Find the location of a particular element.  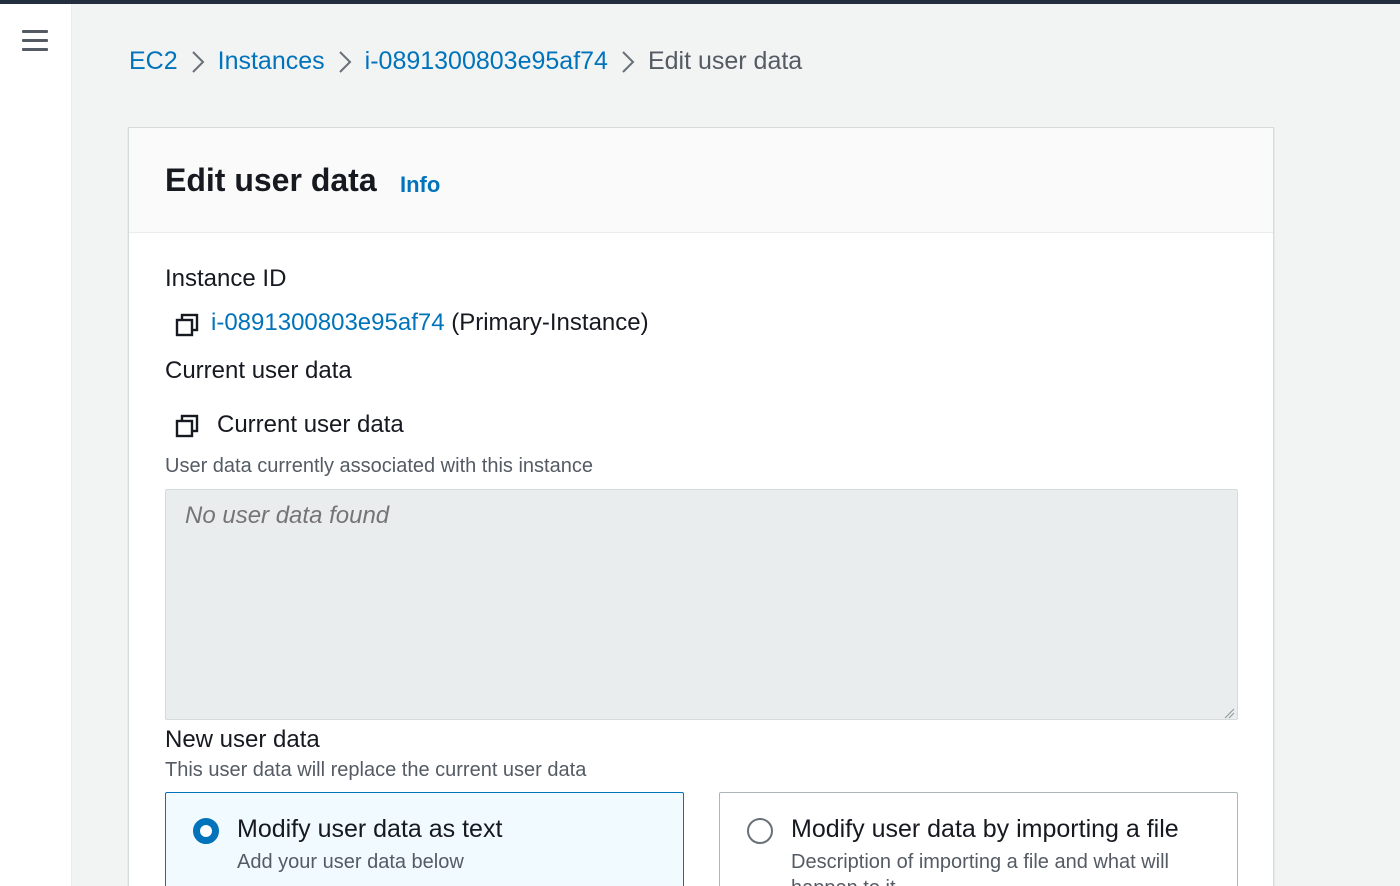

info-link: Info is located at coordinates (420, 185).